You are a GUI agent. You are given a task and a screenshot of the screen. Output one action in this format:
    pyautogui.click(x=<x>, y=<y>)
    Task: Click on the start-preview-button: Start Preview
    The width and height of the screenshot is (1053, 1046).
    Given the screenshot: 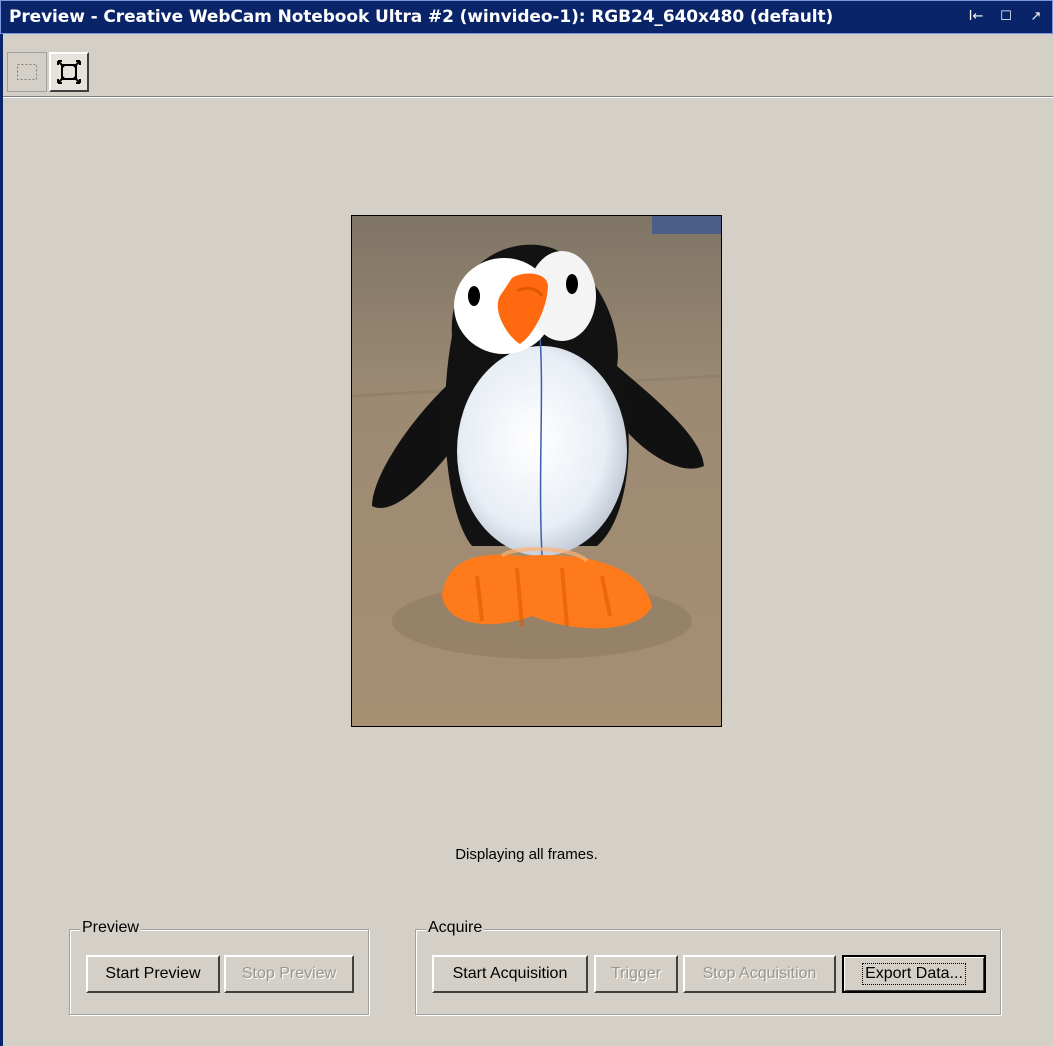 What is the action you would take?
    pyautogui.click(x=153, y=974)
    